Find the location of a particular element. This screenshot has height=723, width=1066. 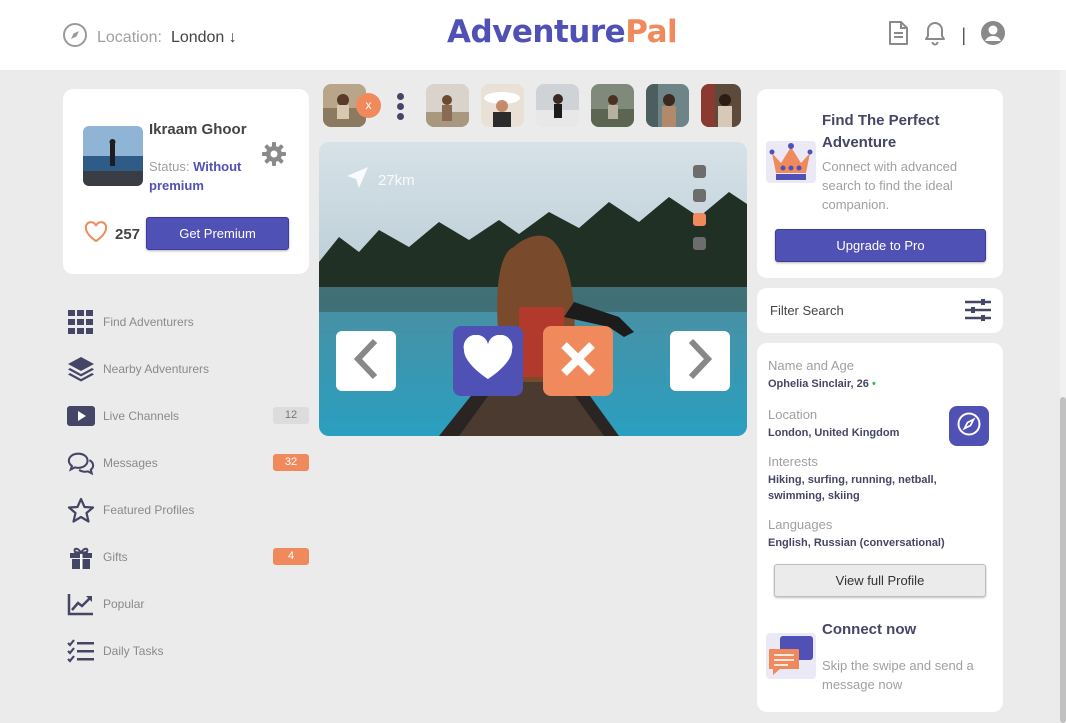

sidebar-item-live-channels: Live Channels 12 is located at coordinates (188, 416).